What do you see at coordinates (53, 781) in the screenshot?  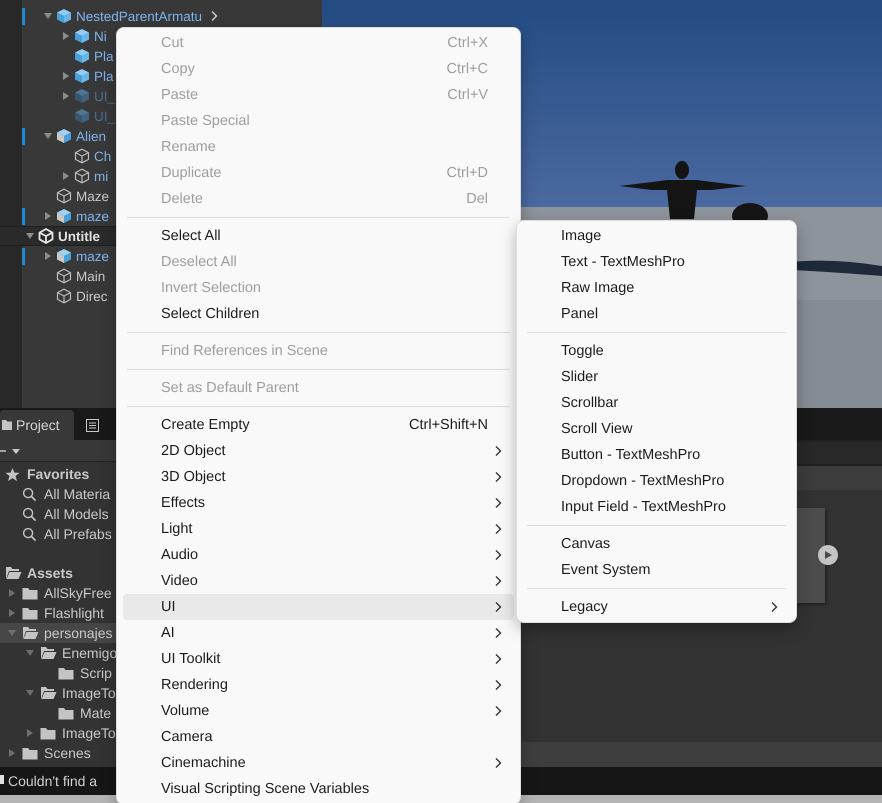 I see `status-message: Couldn't find a` at bounding box center [53, 781].